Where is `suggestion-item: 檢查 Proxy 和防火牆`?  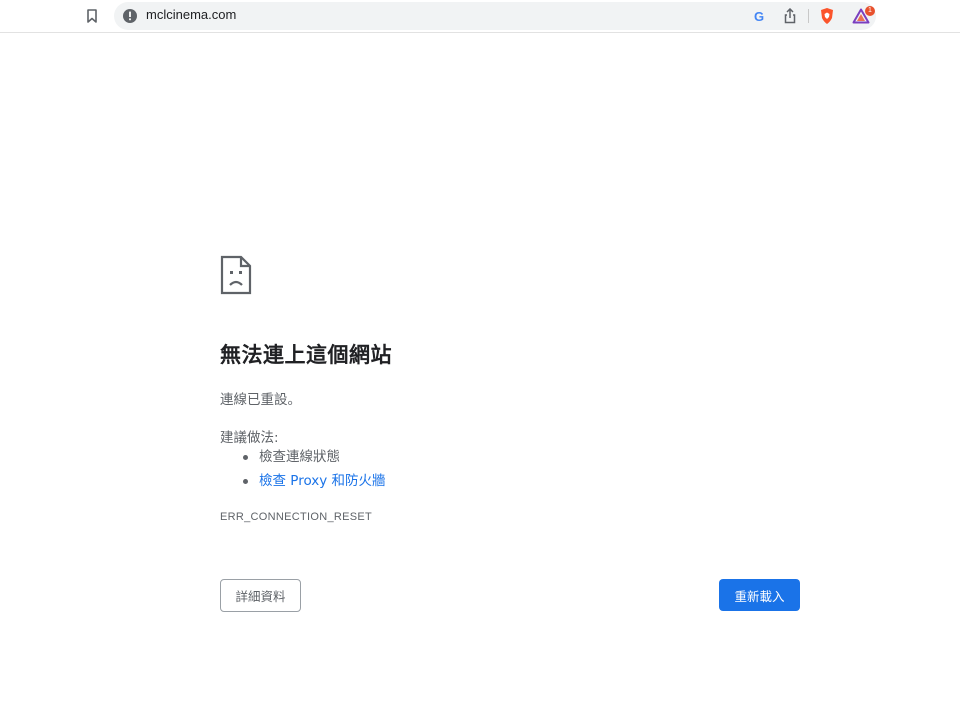
suggestion-item: 檢查 Proxy 和防火牆 is located at coordinates (303, 484).